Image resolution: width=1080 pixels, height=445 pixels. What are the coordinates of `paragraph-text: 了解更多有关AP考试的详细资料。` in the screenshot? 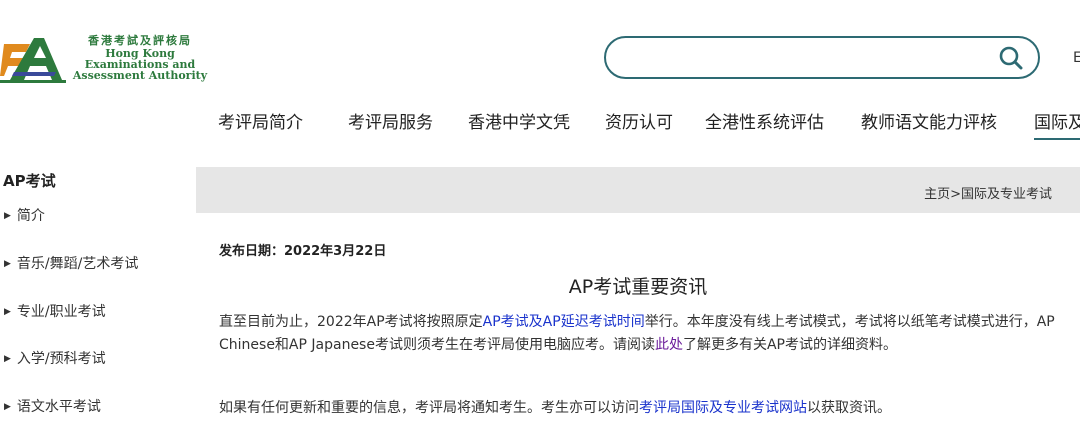 It's located at (789, 345).